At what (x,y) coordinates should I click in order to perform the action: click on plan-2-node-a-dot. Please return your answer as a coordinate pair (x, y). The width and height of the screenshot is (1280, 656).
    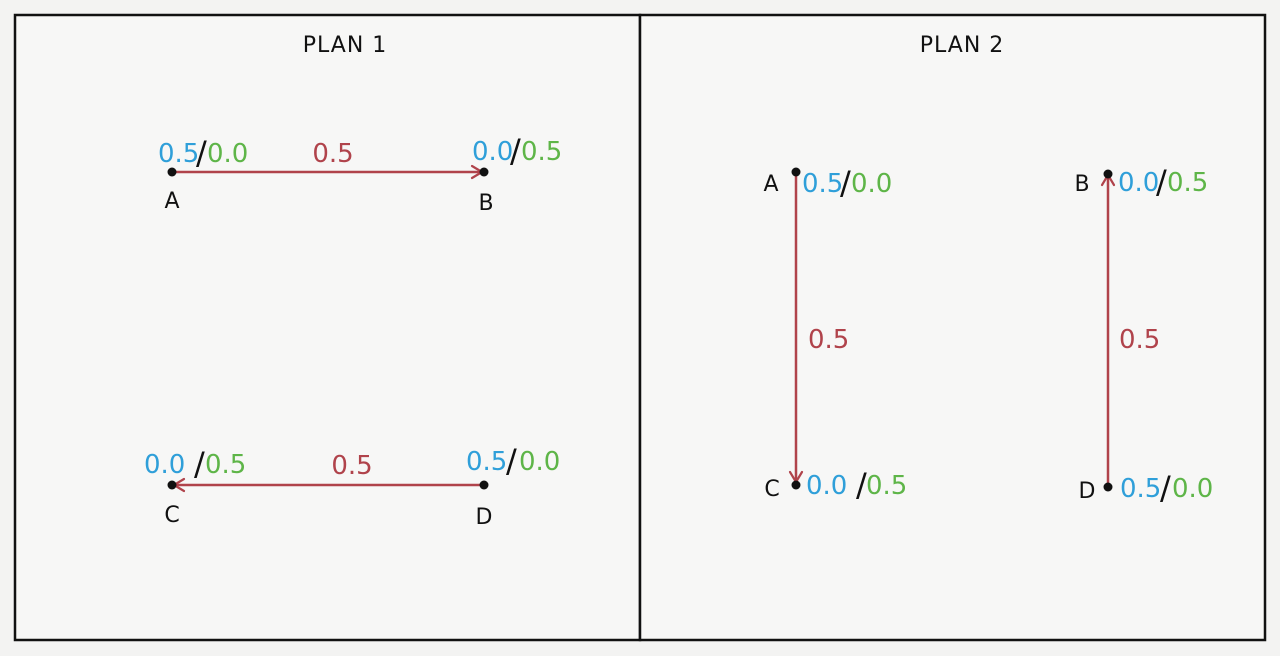
    Looking at the image, I should click on (796, 172).